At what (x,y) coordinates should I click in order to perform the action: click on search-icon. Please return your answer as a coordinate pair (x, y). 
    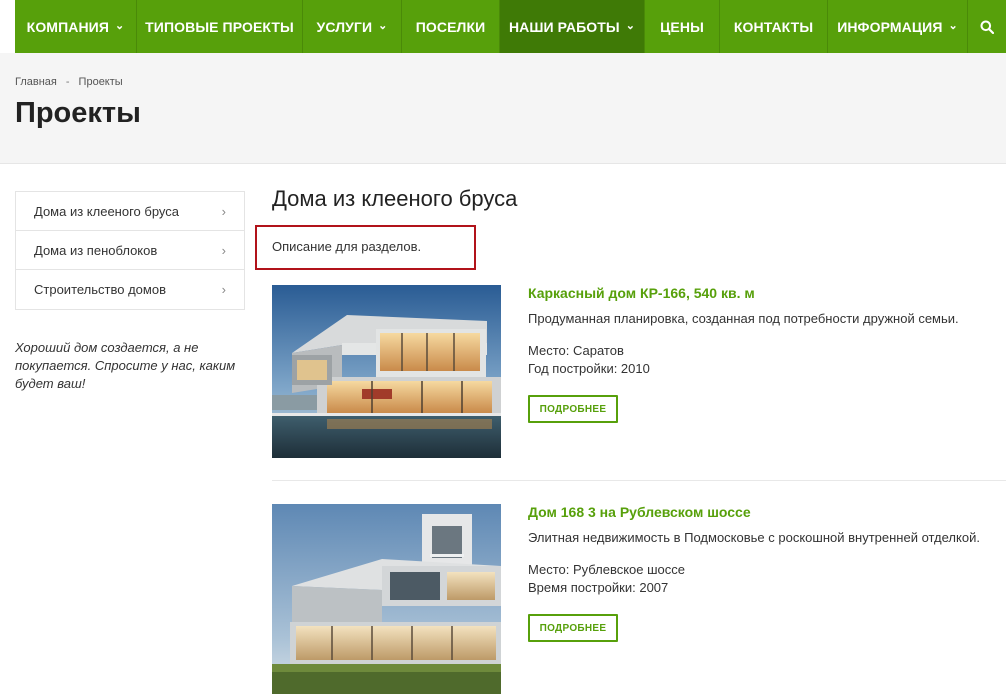
    Looking at the image, I should click on (987, 27).